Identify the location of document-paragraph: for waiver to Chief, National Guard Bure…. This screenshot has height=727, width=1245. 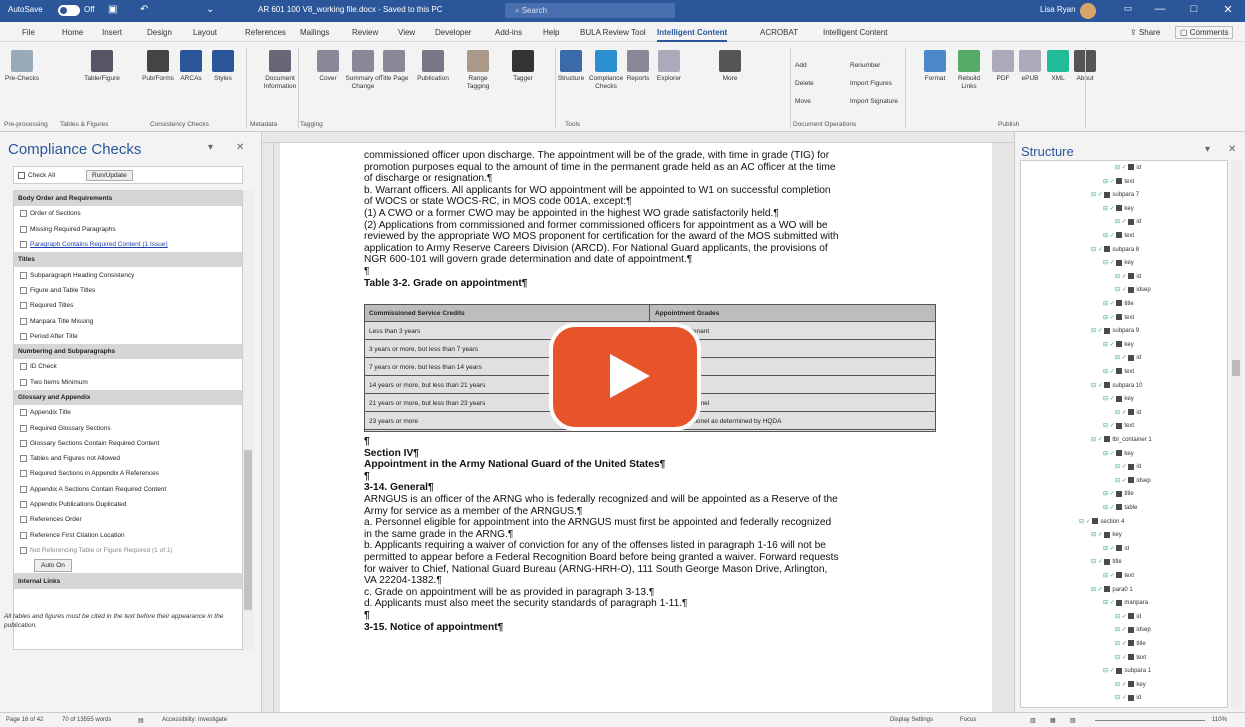
(595, 570).